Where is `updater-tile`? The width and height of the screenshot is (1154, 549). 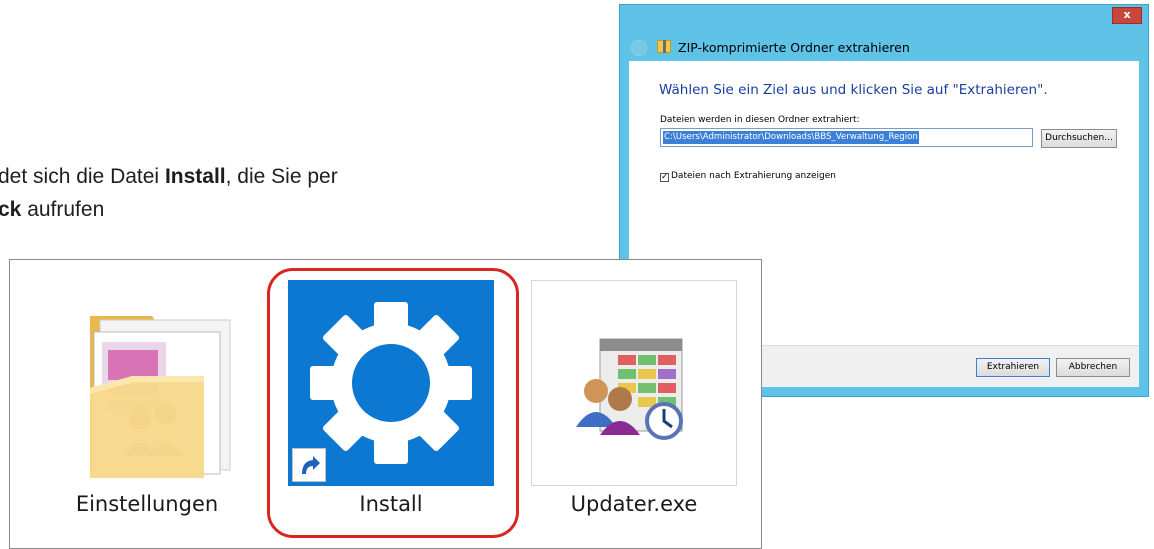
updater-tile is located at coordinates (634, 383).